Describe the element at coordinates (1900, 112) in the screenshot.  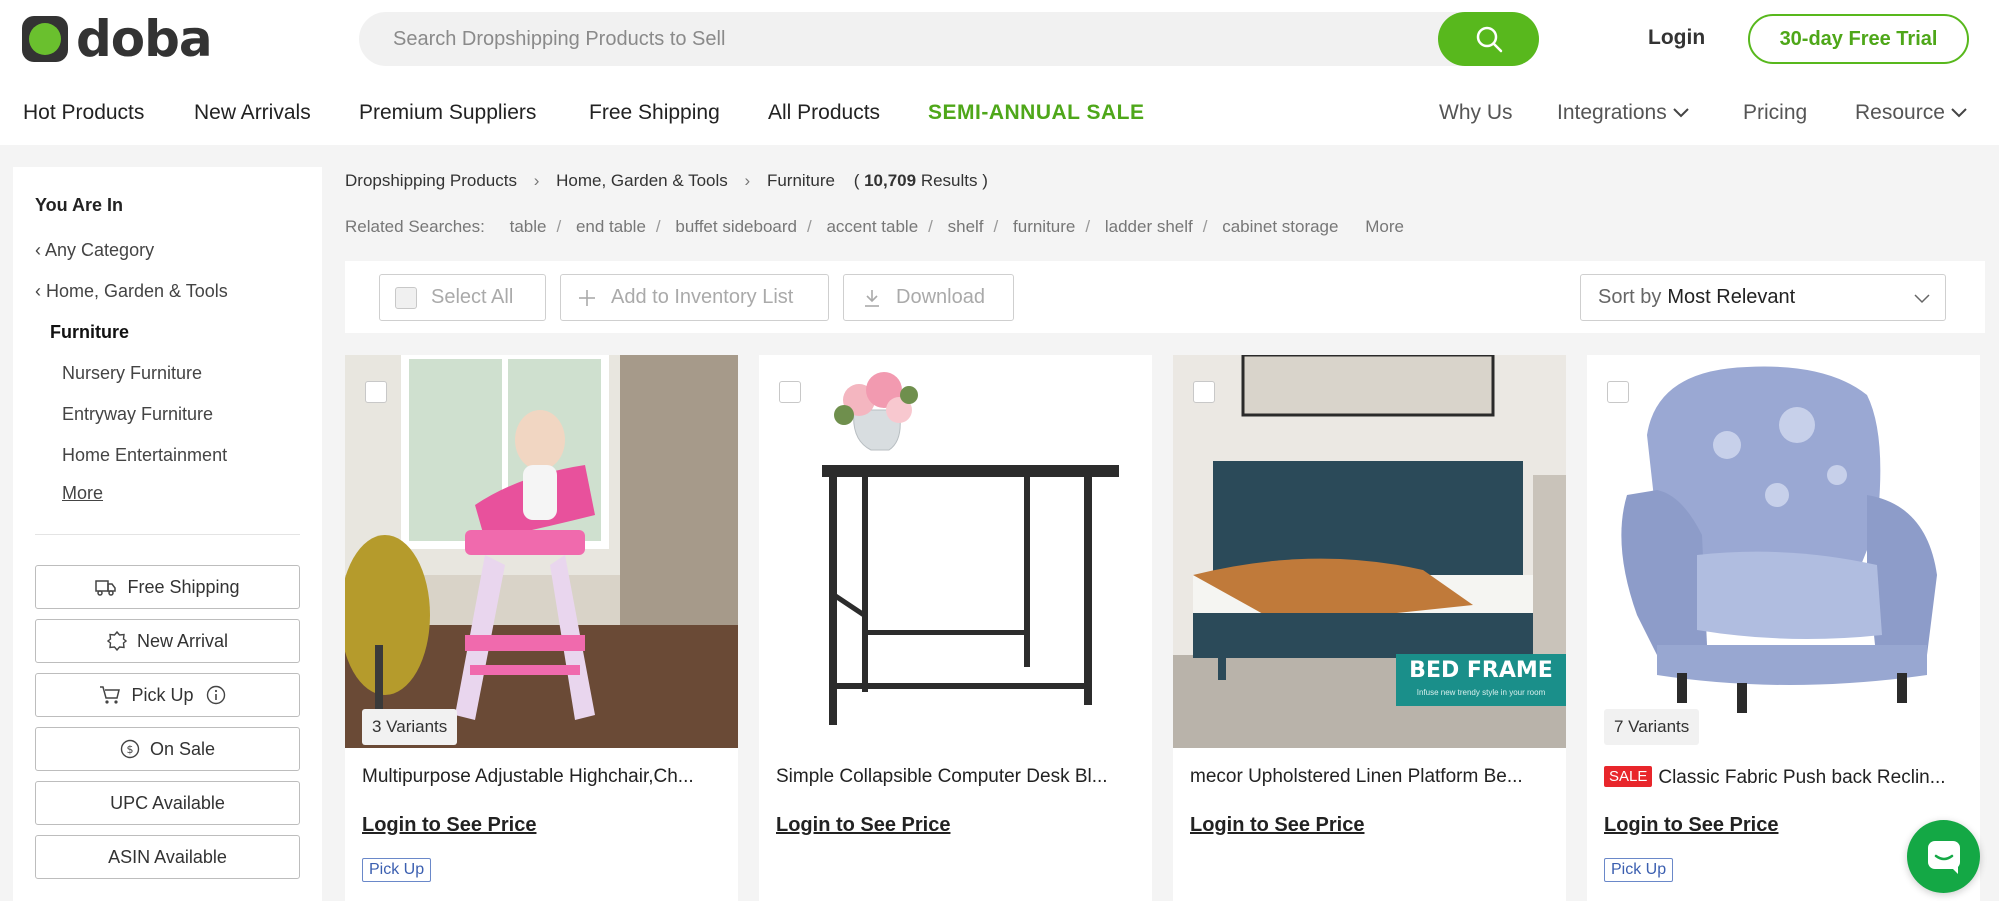
I see `nav-resource-label: Resource` at that location.